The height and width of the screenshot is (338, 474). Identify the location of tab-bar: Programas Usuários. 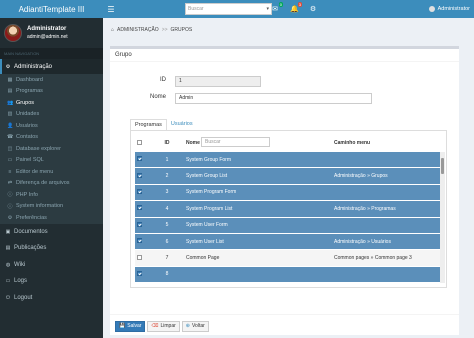
(163, 124).